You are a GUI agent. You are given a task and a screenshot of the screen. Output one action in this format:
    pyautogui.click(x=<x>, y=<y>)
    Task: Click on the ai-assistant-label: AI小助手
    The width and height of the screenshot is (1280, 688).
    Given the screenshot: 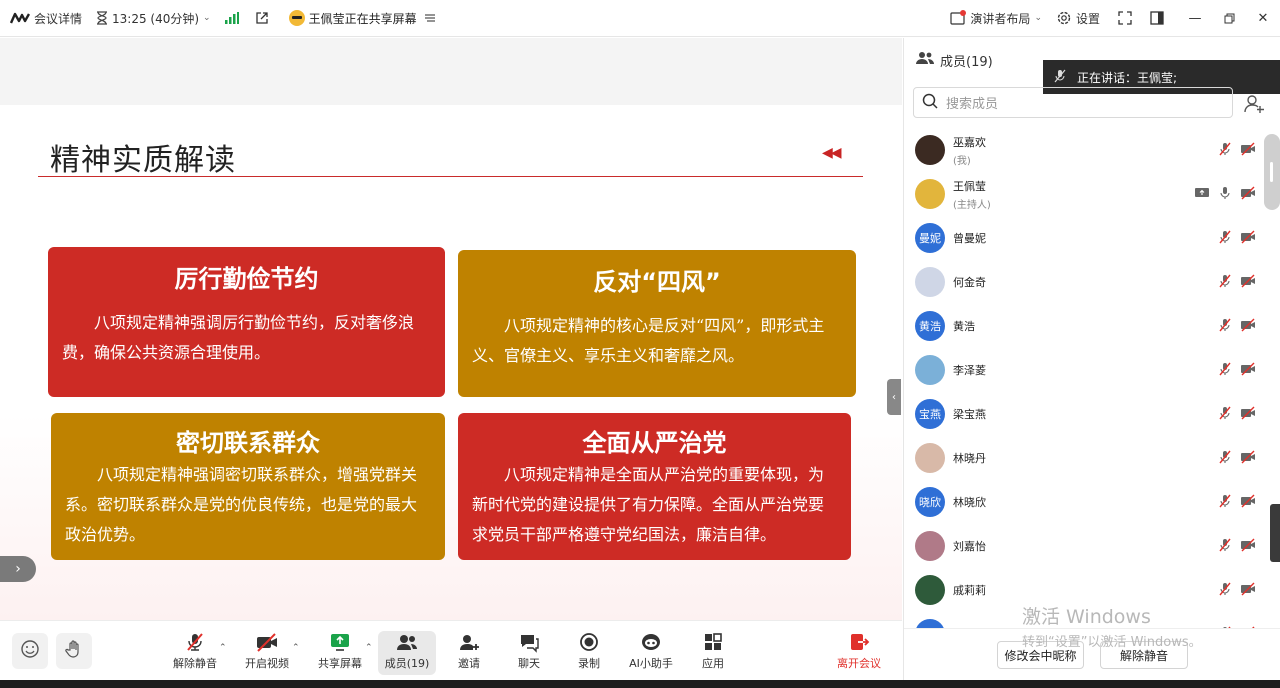 What is the action you would take?
    pyautogui.click(x=651, y=663)
    